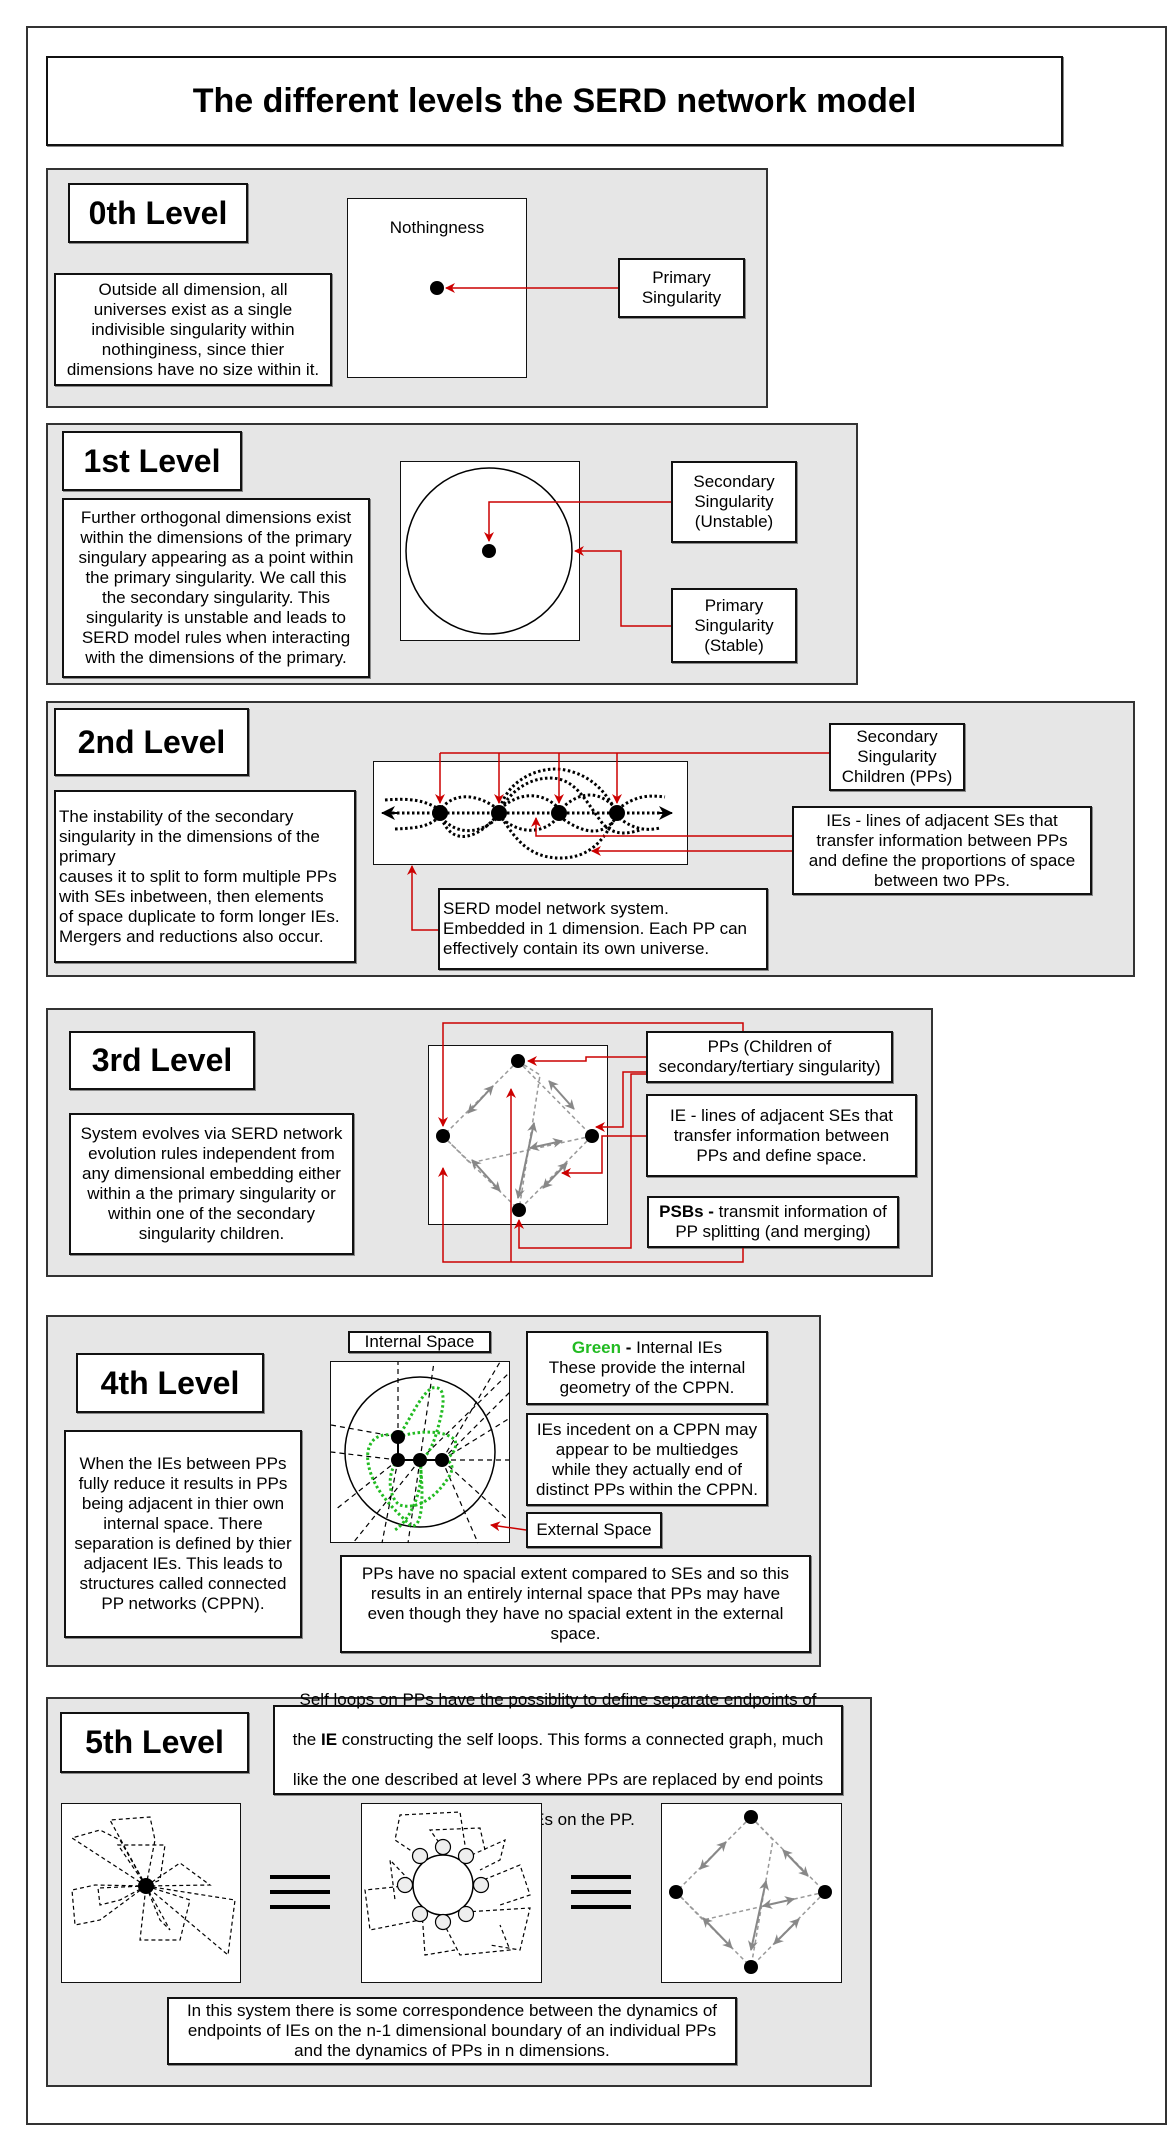 This screenshot has height=2132, width=1171. What do you see at coordinates (519, 1210) in the screenshot?
I see `pp-node-bottom` at bounding box center [519, 1210].